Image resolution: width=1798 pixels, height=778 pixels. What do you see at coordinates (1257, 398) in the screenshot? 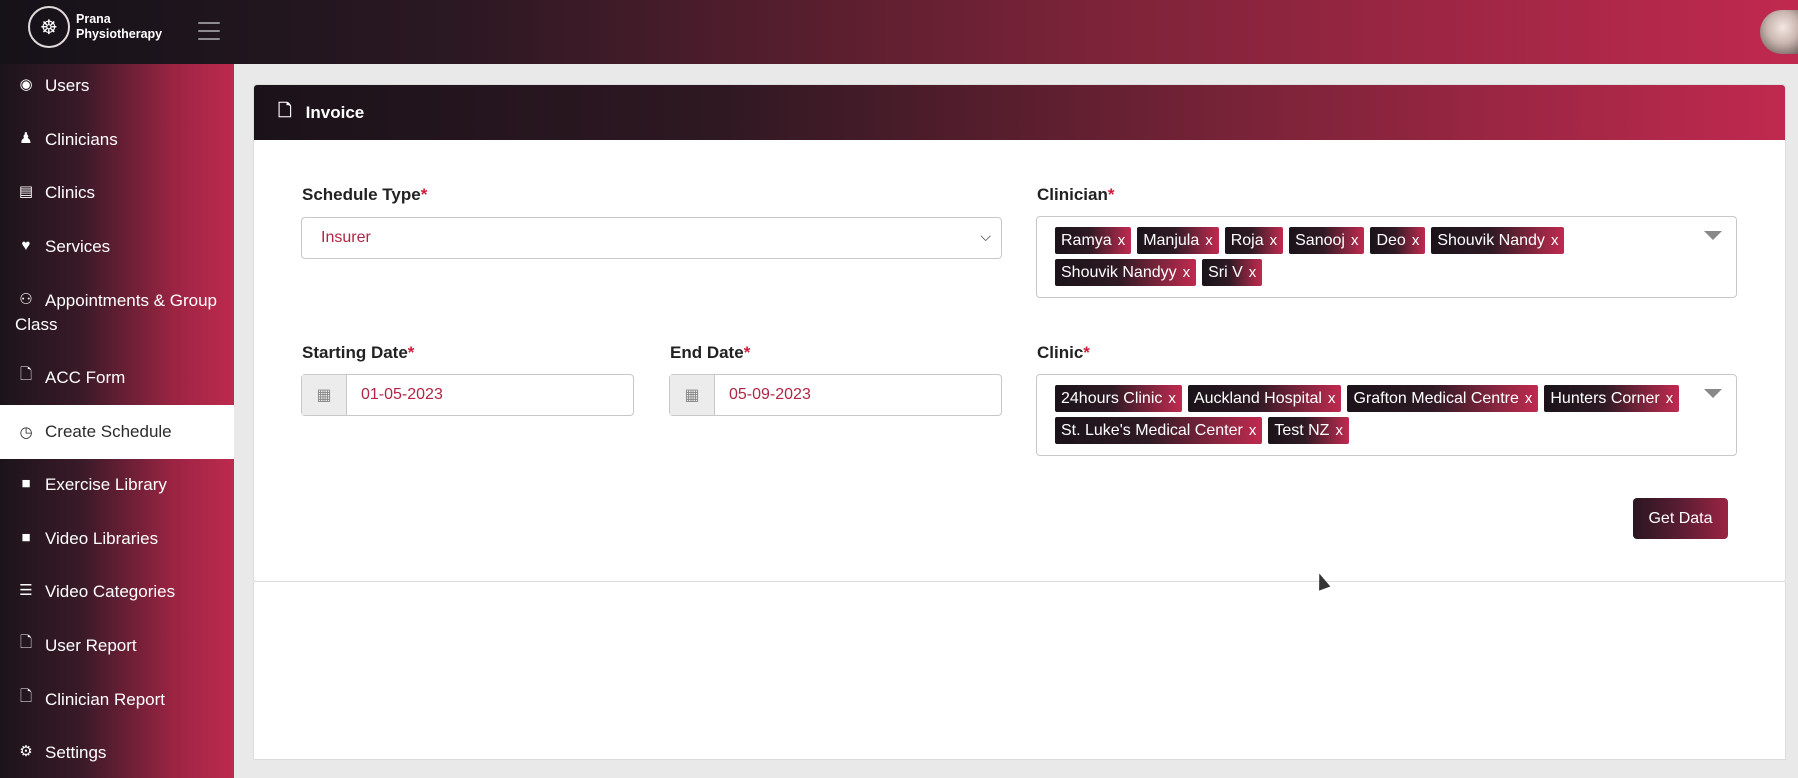
I see `tag-label: Auckland Hospital` at bounding box center [1257, 398].